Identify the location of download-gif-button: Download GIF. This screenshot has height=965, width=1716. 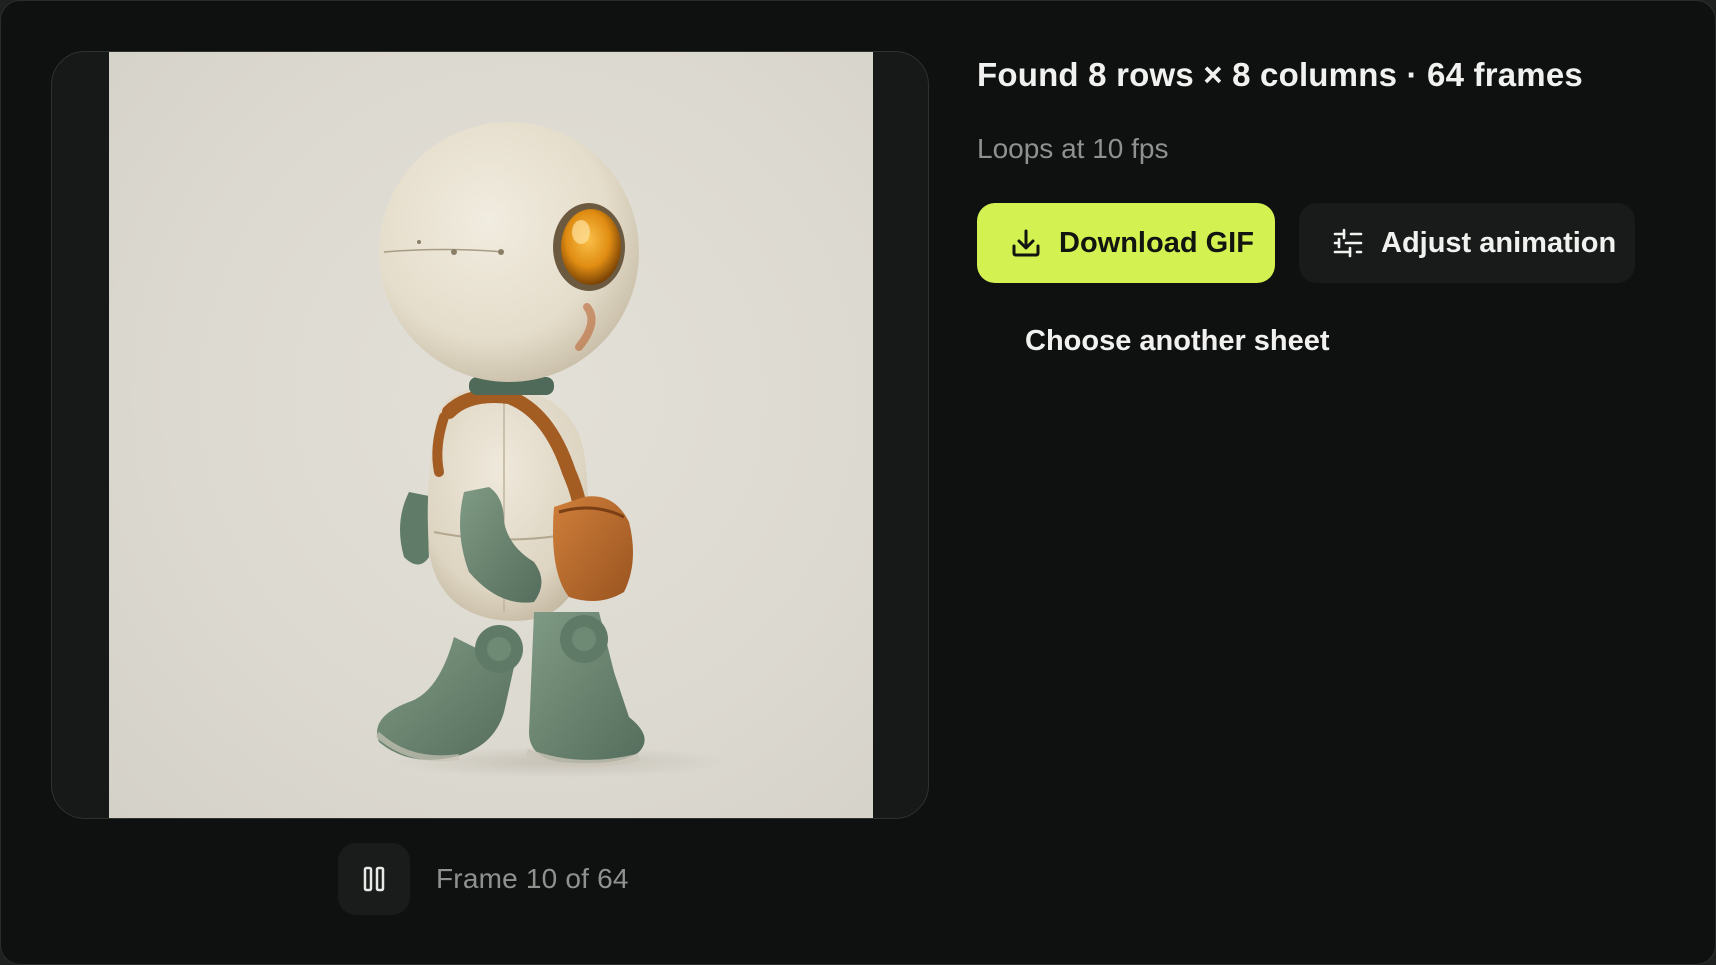
(1126, 243).